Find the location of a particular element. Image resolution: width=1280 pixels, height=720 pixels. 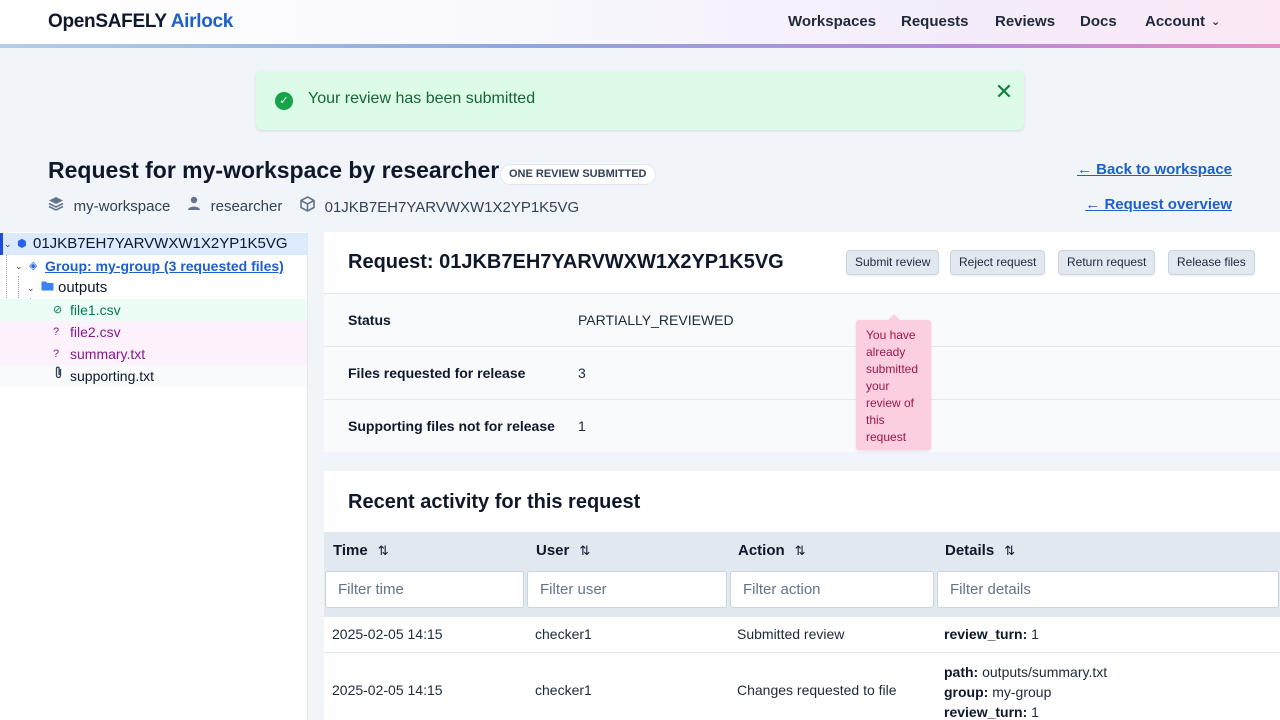

folder-icon is located at coordinates (47, 288).